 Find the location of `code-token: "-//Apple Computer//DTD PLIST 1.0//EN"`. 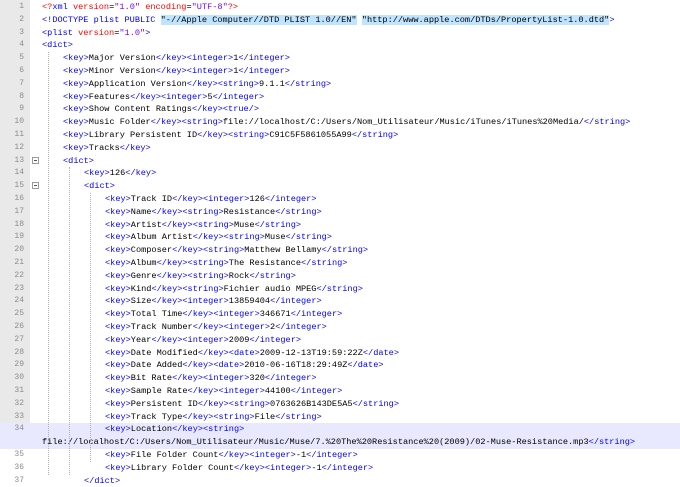

code-token: "-//Apple Computer//DTD PLIST 1.0//EN" is located at coordinates (258, 19).